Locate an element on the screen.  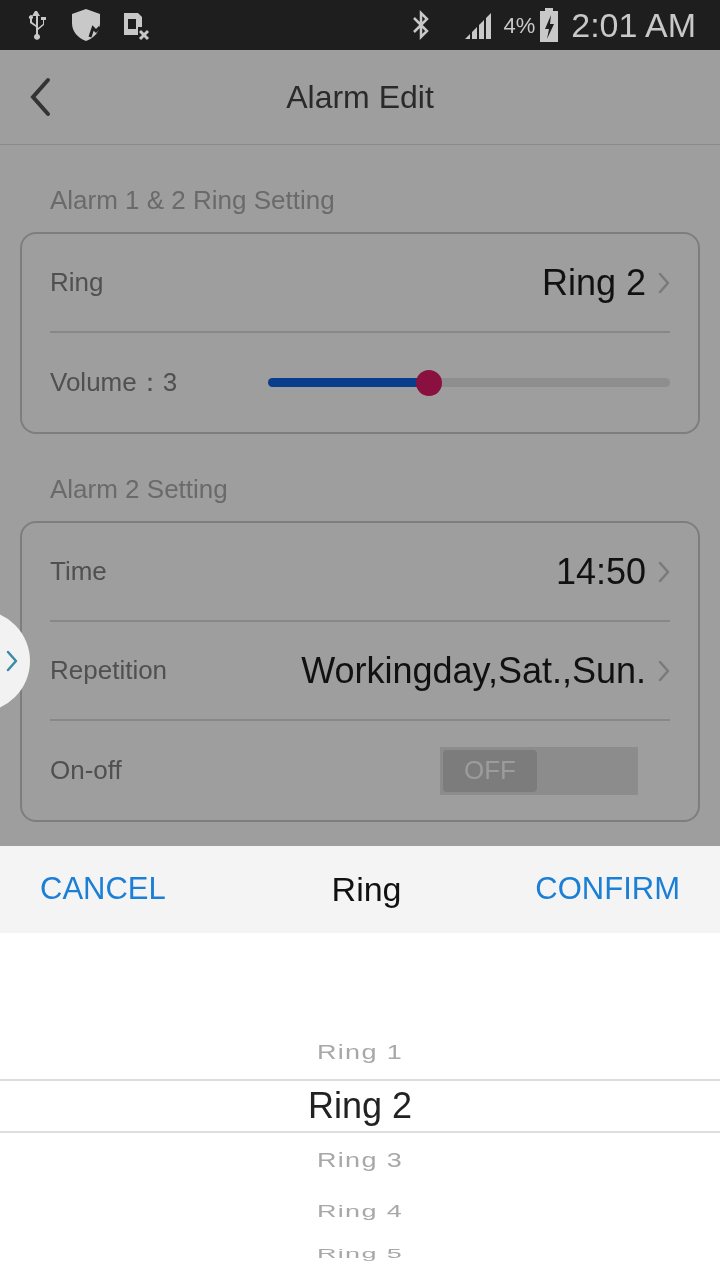
setting-row: Repetition Workingday,Sat.,Sun. is located at coordinates (360, 671).